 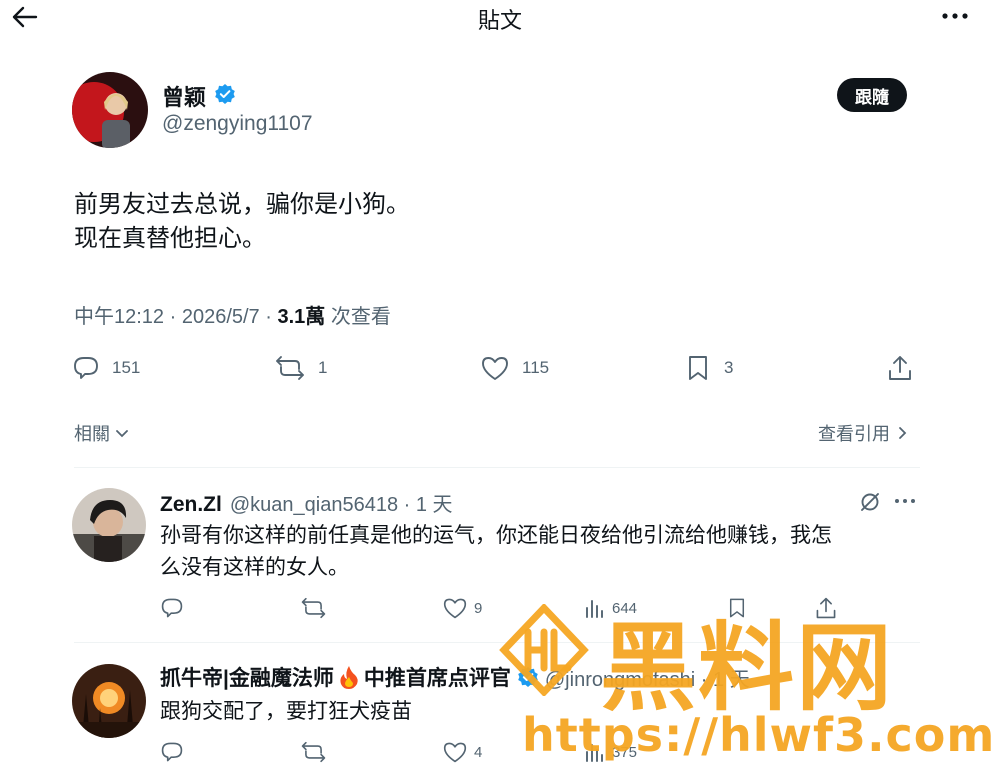 I want to click on reply-text: 跟狗交配了，要打狂犬疫苗, so click(x=286, y=712).